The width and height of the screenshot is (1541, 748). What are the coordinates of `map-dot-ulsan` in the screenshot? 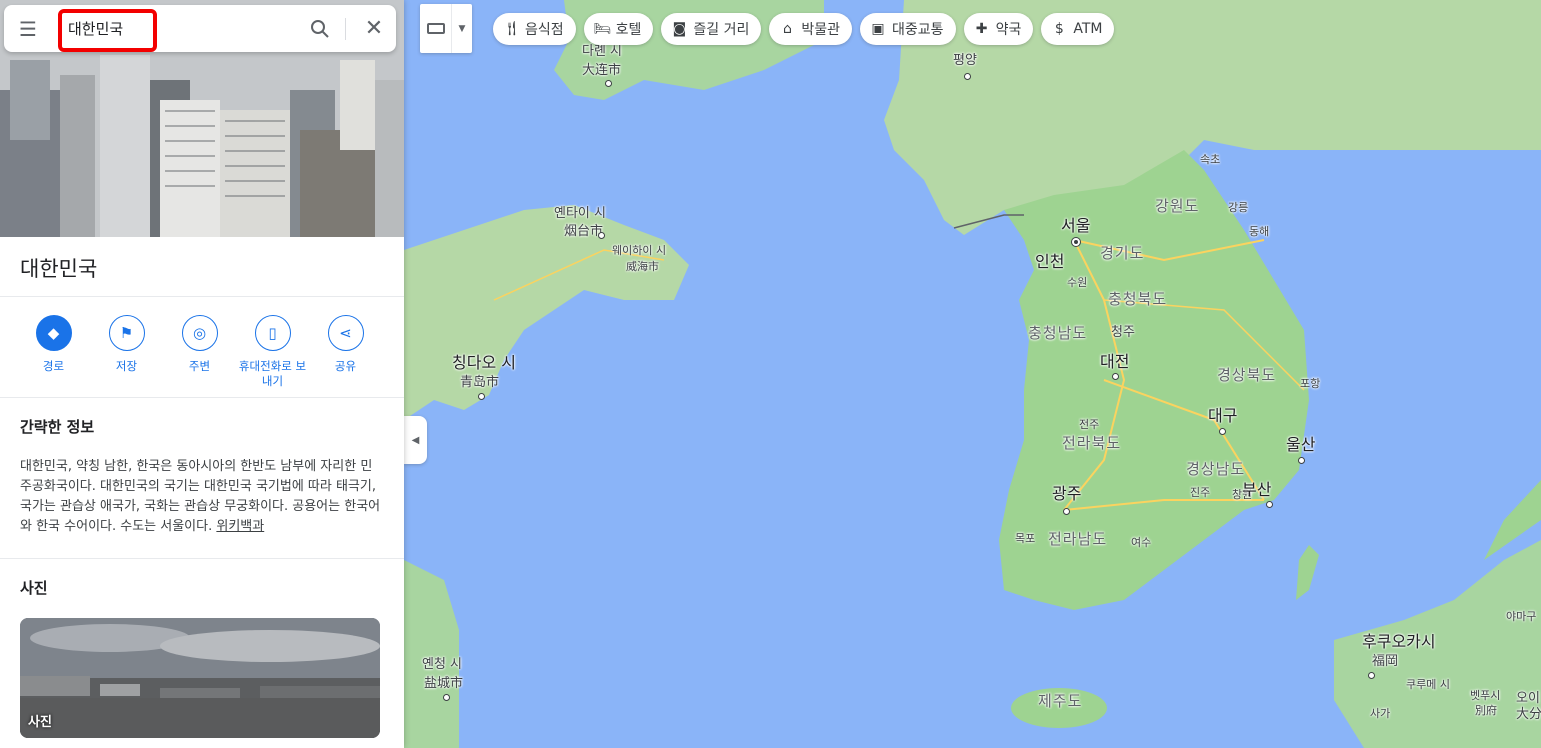 It's located at (1301, 460).